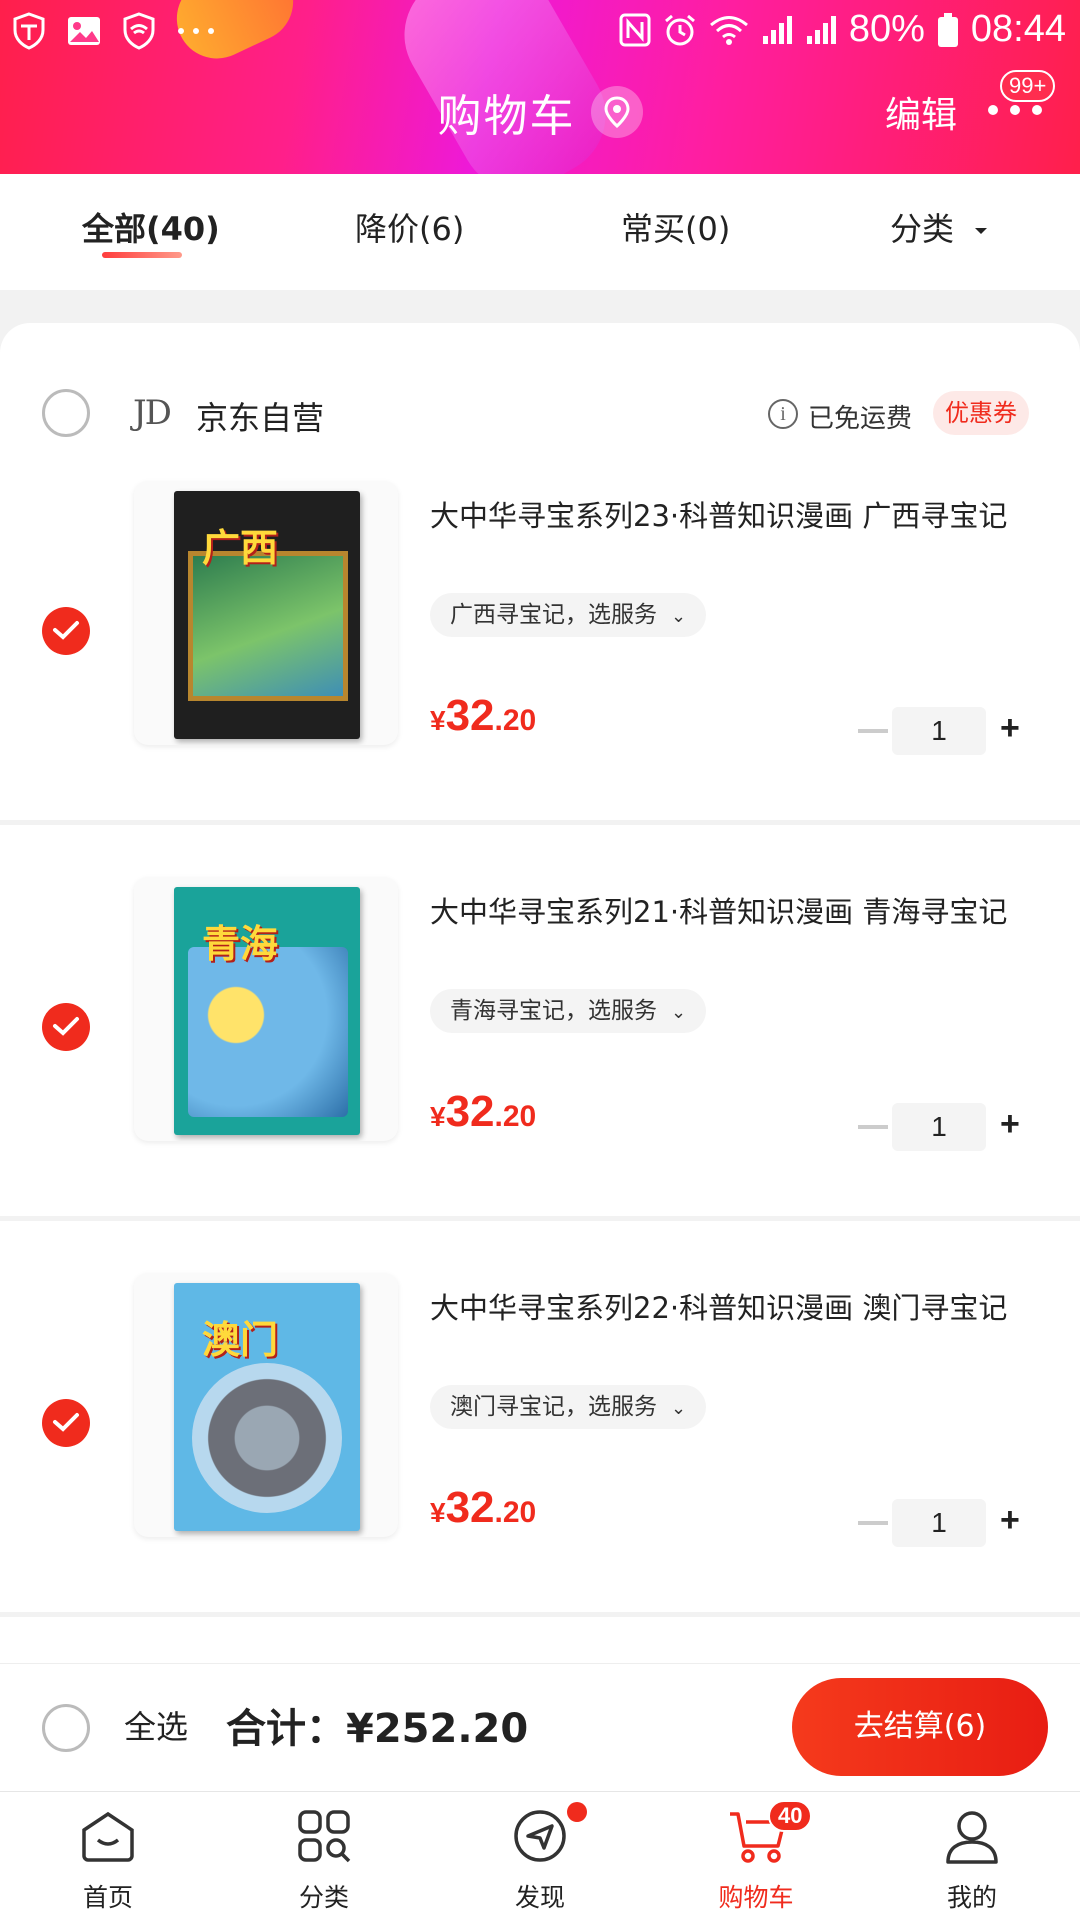  I want to click on nav-label: 购物车, so click(756, 1897).